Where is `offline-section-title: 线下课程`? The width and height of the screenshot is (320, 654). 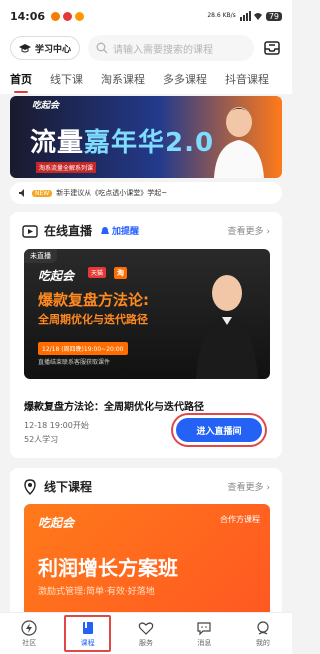 offline-section-title: 线下课程 is located at coordinates (68, 487).